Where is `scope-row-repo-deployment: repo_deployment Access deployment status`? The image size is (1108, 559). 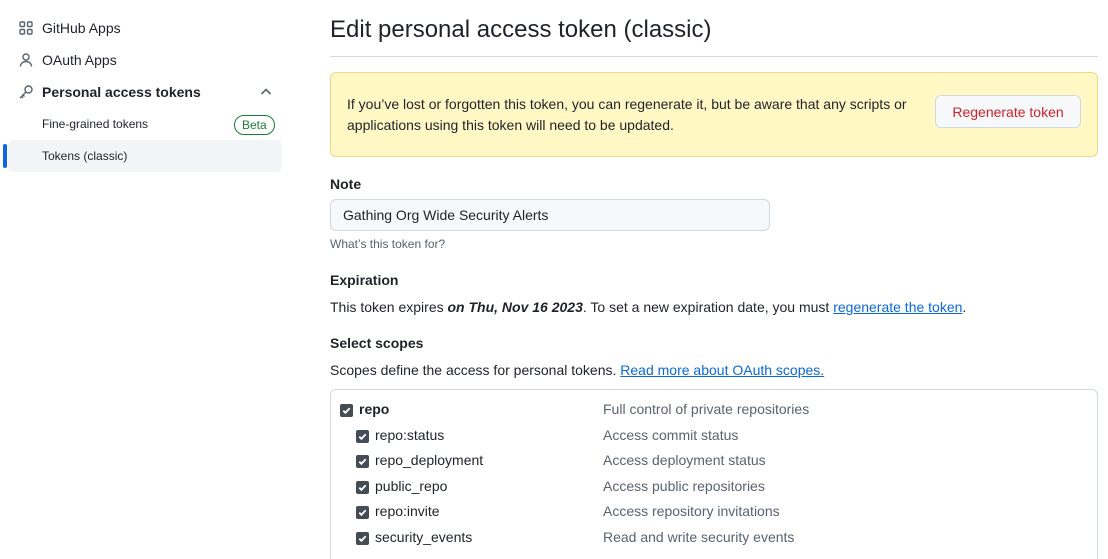 scope-row-repo-deployment: repo_deployment Access deployment status is located at coordinates (714, 462).